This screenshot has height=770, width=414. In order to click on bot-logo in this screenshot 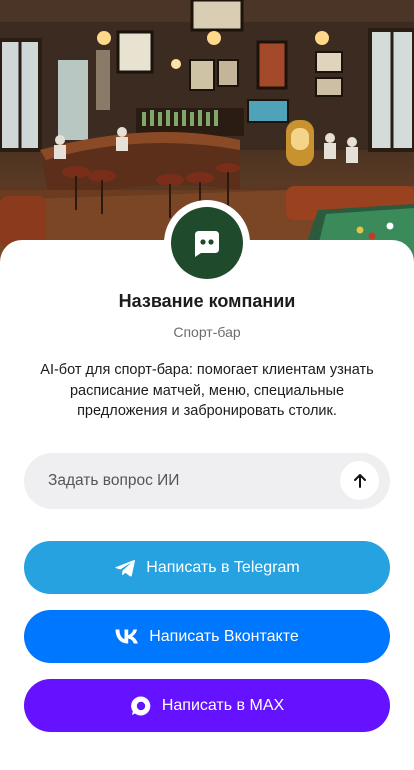, I will do `click(207, 243)`.